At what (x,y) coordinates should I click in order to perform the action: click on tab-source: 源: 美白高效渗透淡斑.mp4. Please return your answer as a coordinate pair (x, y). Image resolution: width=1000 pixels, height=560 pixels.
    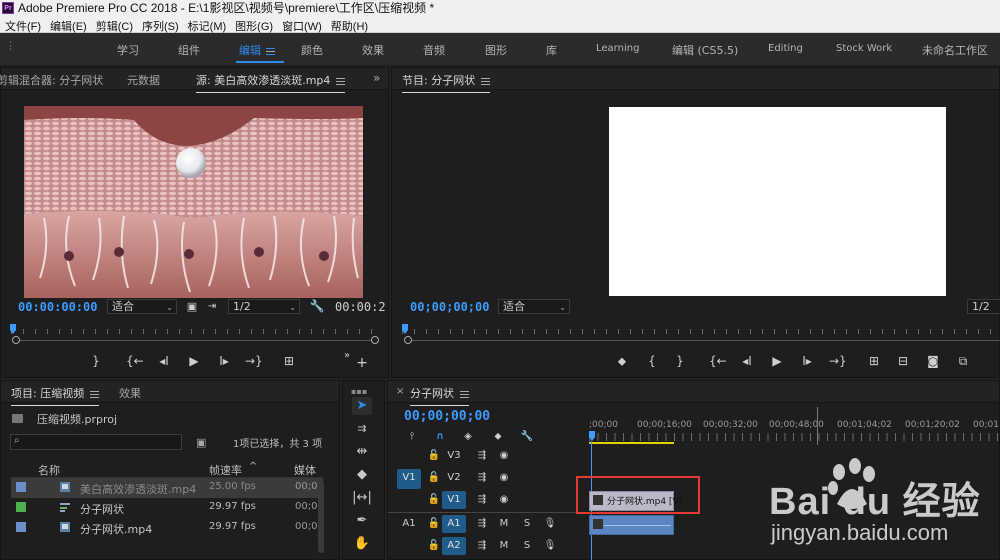
    Looking at the image, I should click on (271, 82).